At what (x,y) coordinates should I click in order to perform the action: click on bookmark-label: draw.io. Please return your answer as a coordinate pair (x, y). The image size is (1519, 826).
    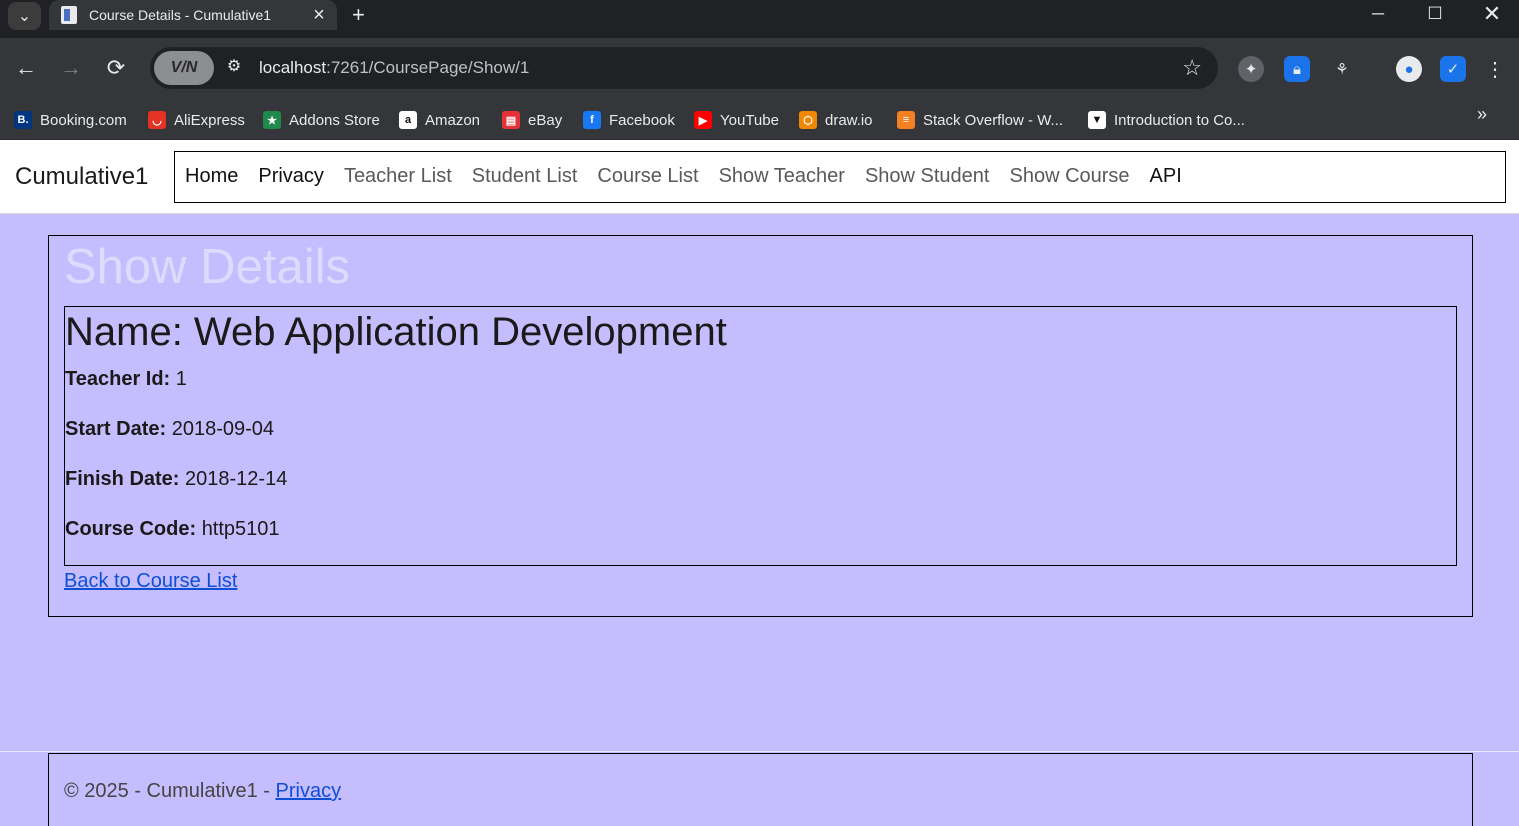
    Looking at the image, I should click on (849, 120).